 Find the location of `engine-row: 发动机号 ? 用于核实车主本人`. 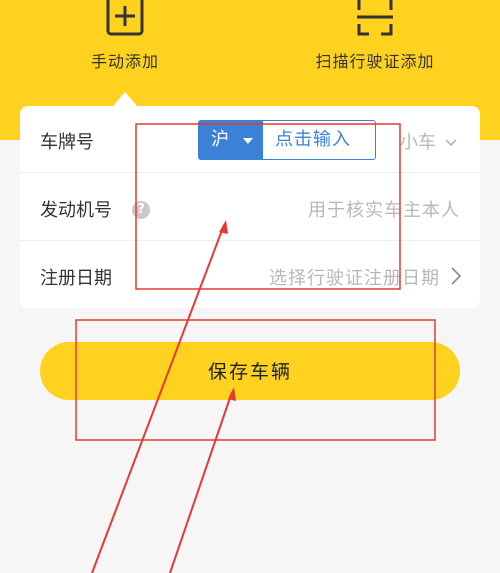

engine-row: 发动机号 ? 用于核实车主本人 is located at coordinates (250, 207).